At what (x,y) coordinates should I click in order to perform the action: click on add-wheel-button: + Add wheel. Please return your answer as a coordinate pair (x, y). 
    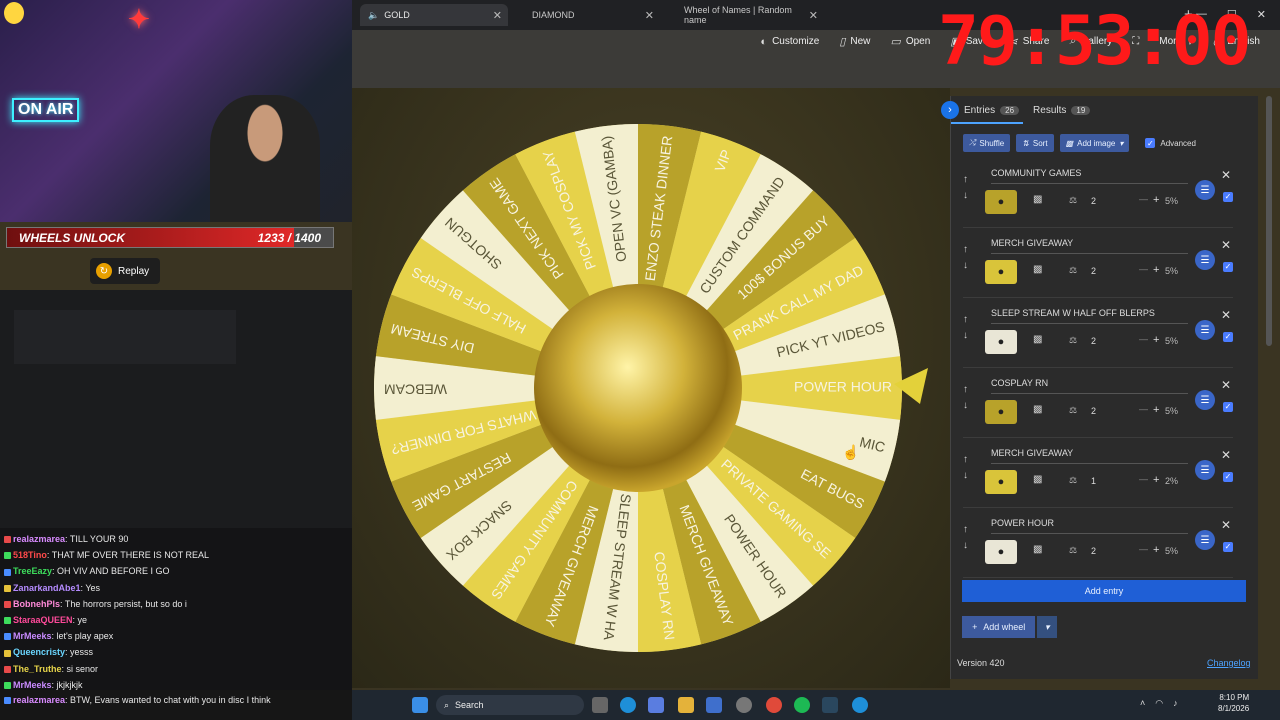
    Looking at the image, I should click on (999, 627).